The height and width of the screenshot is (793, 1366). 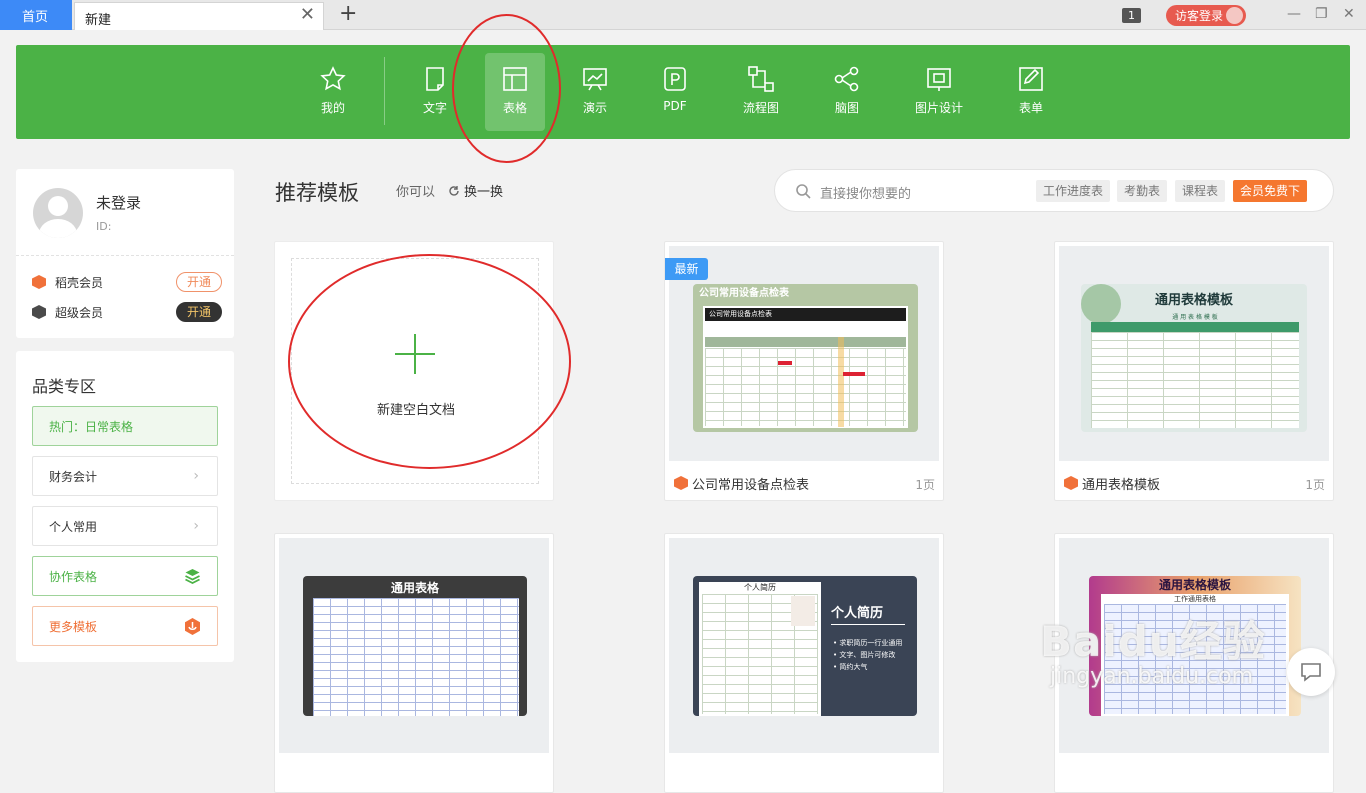 What do you see at coordinates (675, 92) in the screenshot?
I see `toolbar-item-pdf: PDF` at bounding box center [675, 92].